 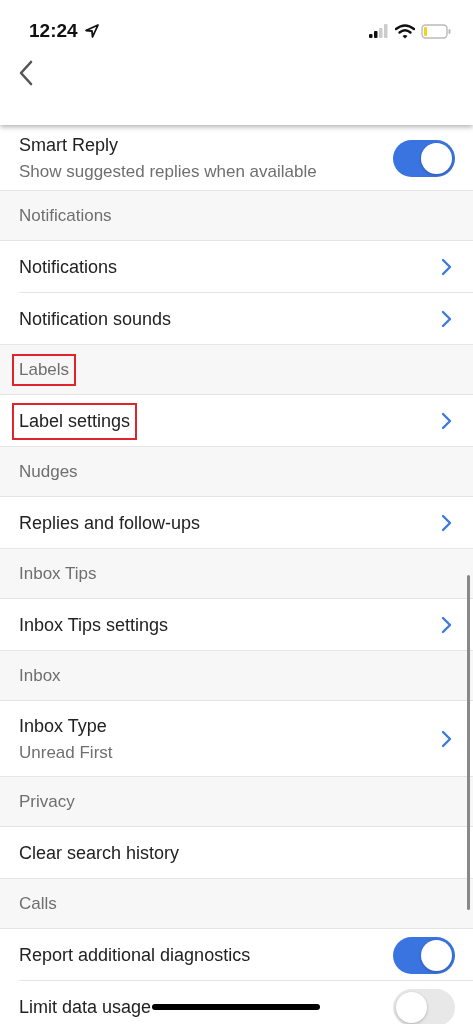 What do you see at coordinates (236, 853) in the screenshot?
I see `settings-row: Clear search history` at bounding box center [236, 853].